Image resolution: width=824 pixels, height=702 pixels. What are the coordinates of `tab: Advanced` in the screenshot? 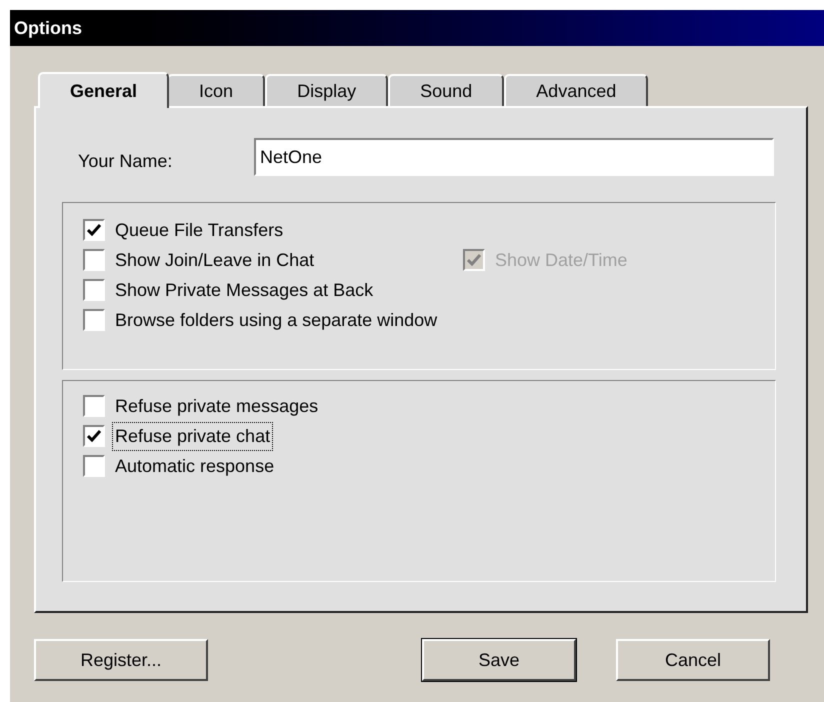 It's located at (576, 90).